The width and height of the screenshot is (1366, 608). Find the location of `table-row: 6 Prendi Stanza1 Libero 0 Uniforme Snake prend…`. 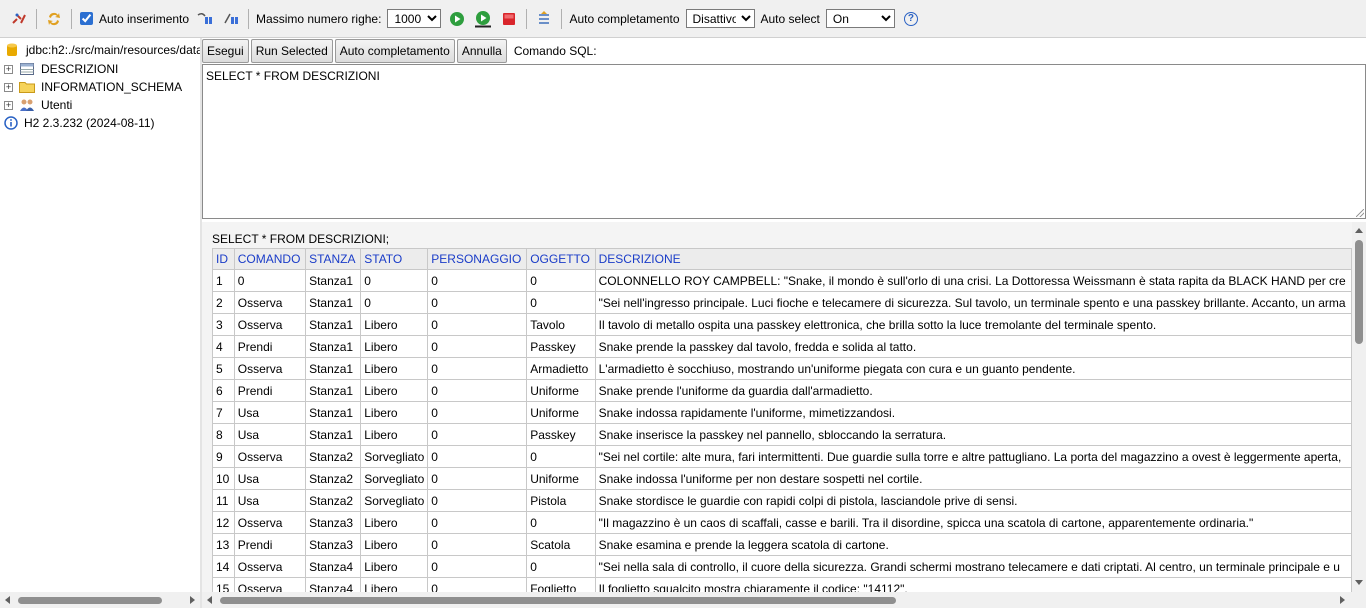

table-row: 6 Prendi Stanza1 Libero 0 Uniforme Snake prend… is located at coordinates (782, 390).